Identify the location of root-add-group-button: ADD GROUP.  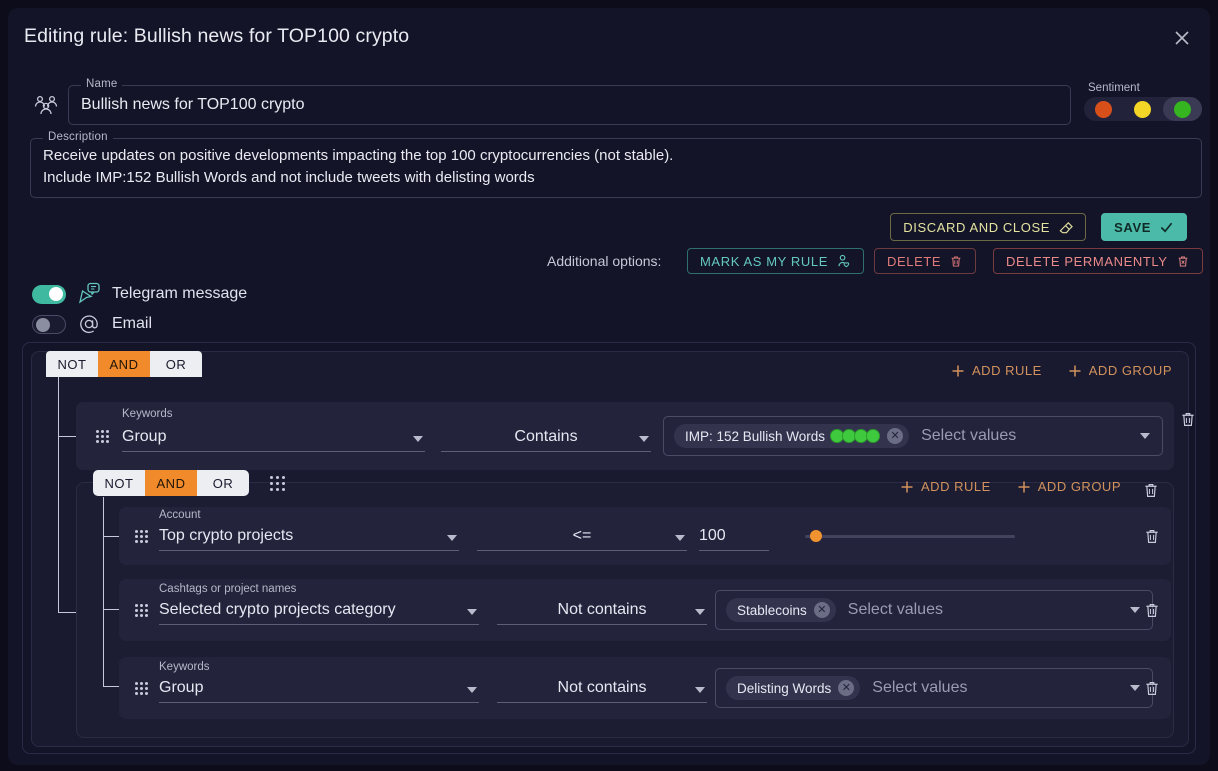
(1120, 370).